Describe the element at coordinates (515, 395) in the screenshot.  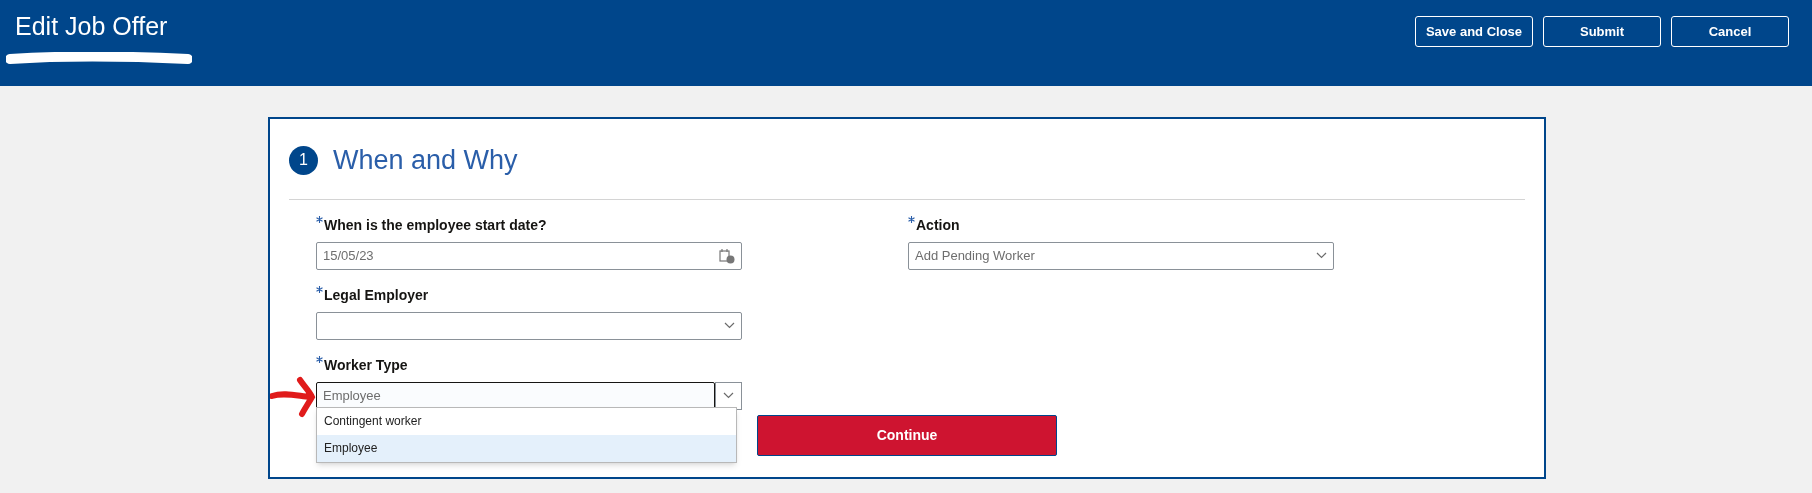
I see `combo-input-field: Employee` at that location.